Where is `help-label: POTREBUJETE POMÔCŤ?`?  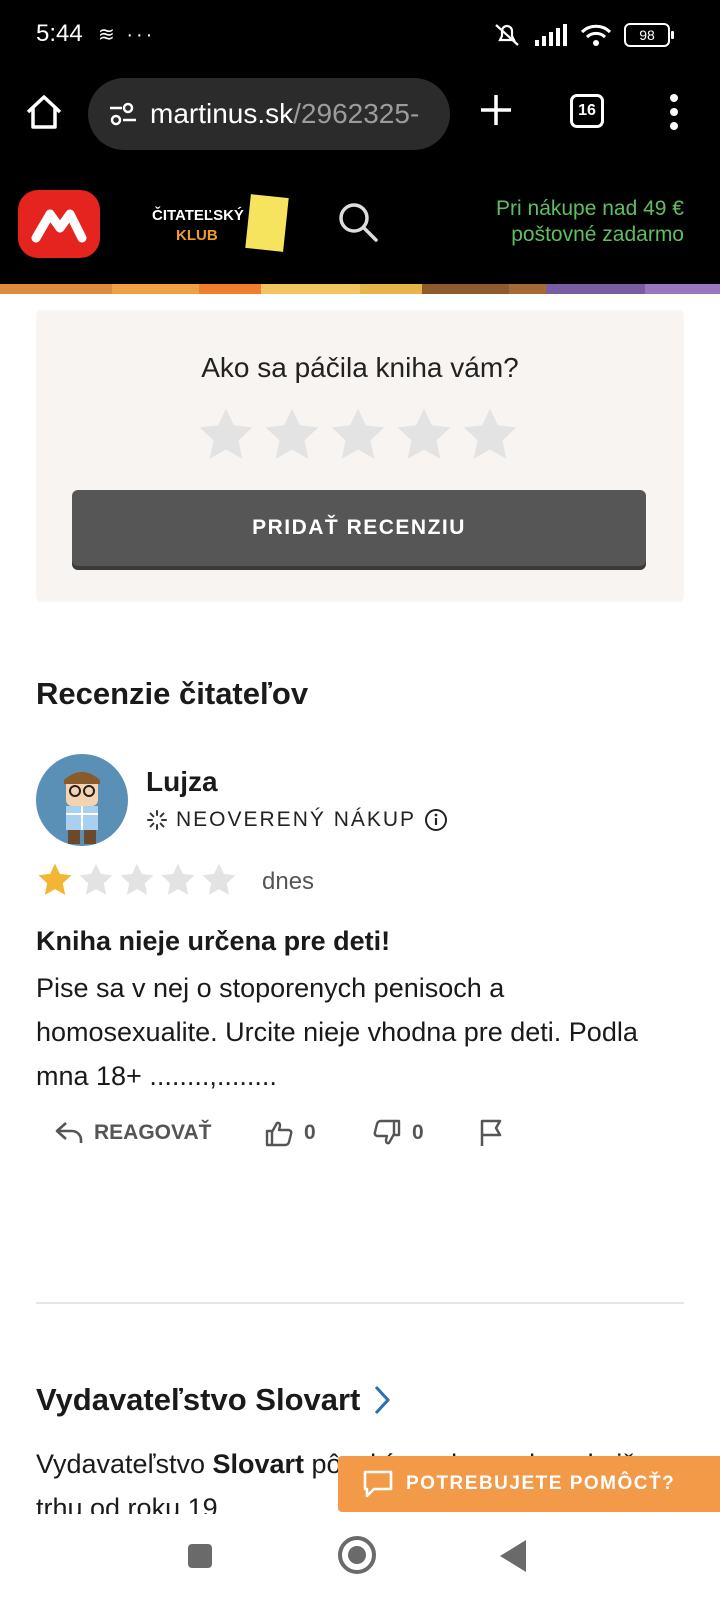
help-label: POTREBUJETE POMÔCŤ? is located at coordinates (541, 1483).